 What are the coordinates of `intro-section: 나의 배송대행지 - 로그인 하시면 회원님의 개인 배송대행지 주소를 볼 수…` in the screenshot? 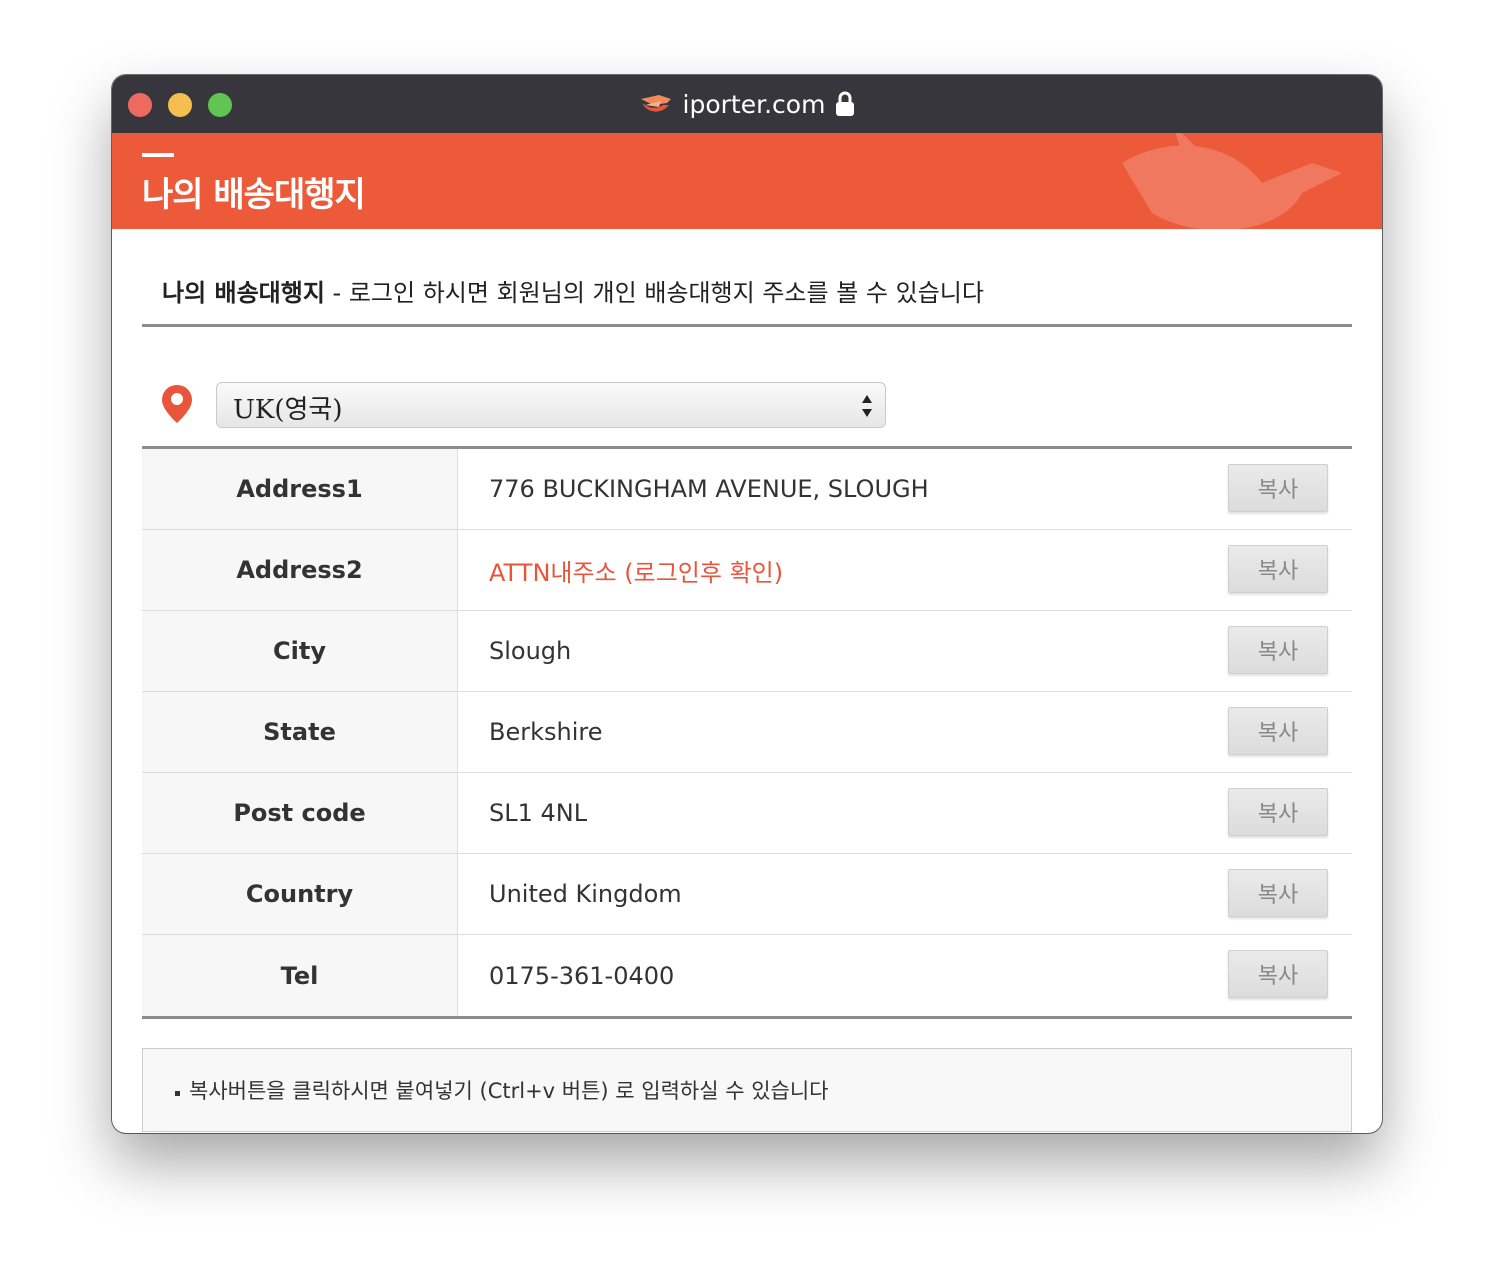 It's located at (747, 292).